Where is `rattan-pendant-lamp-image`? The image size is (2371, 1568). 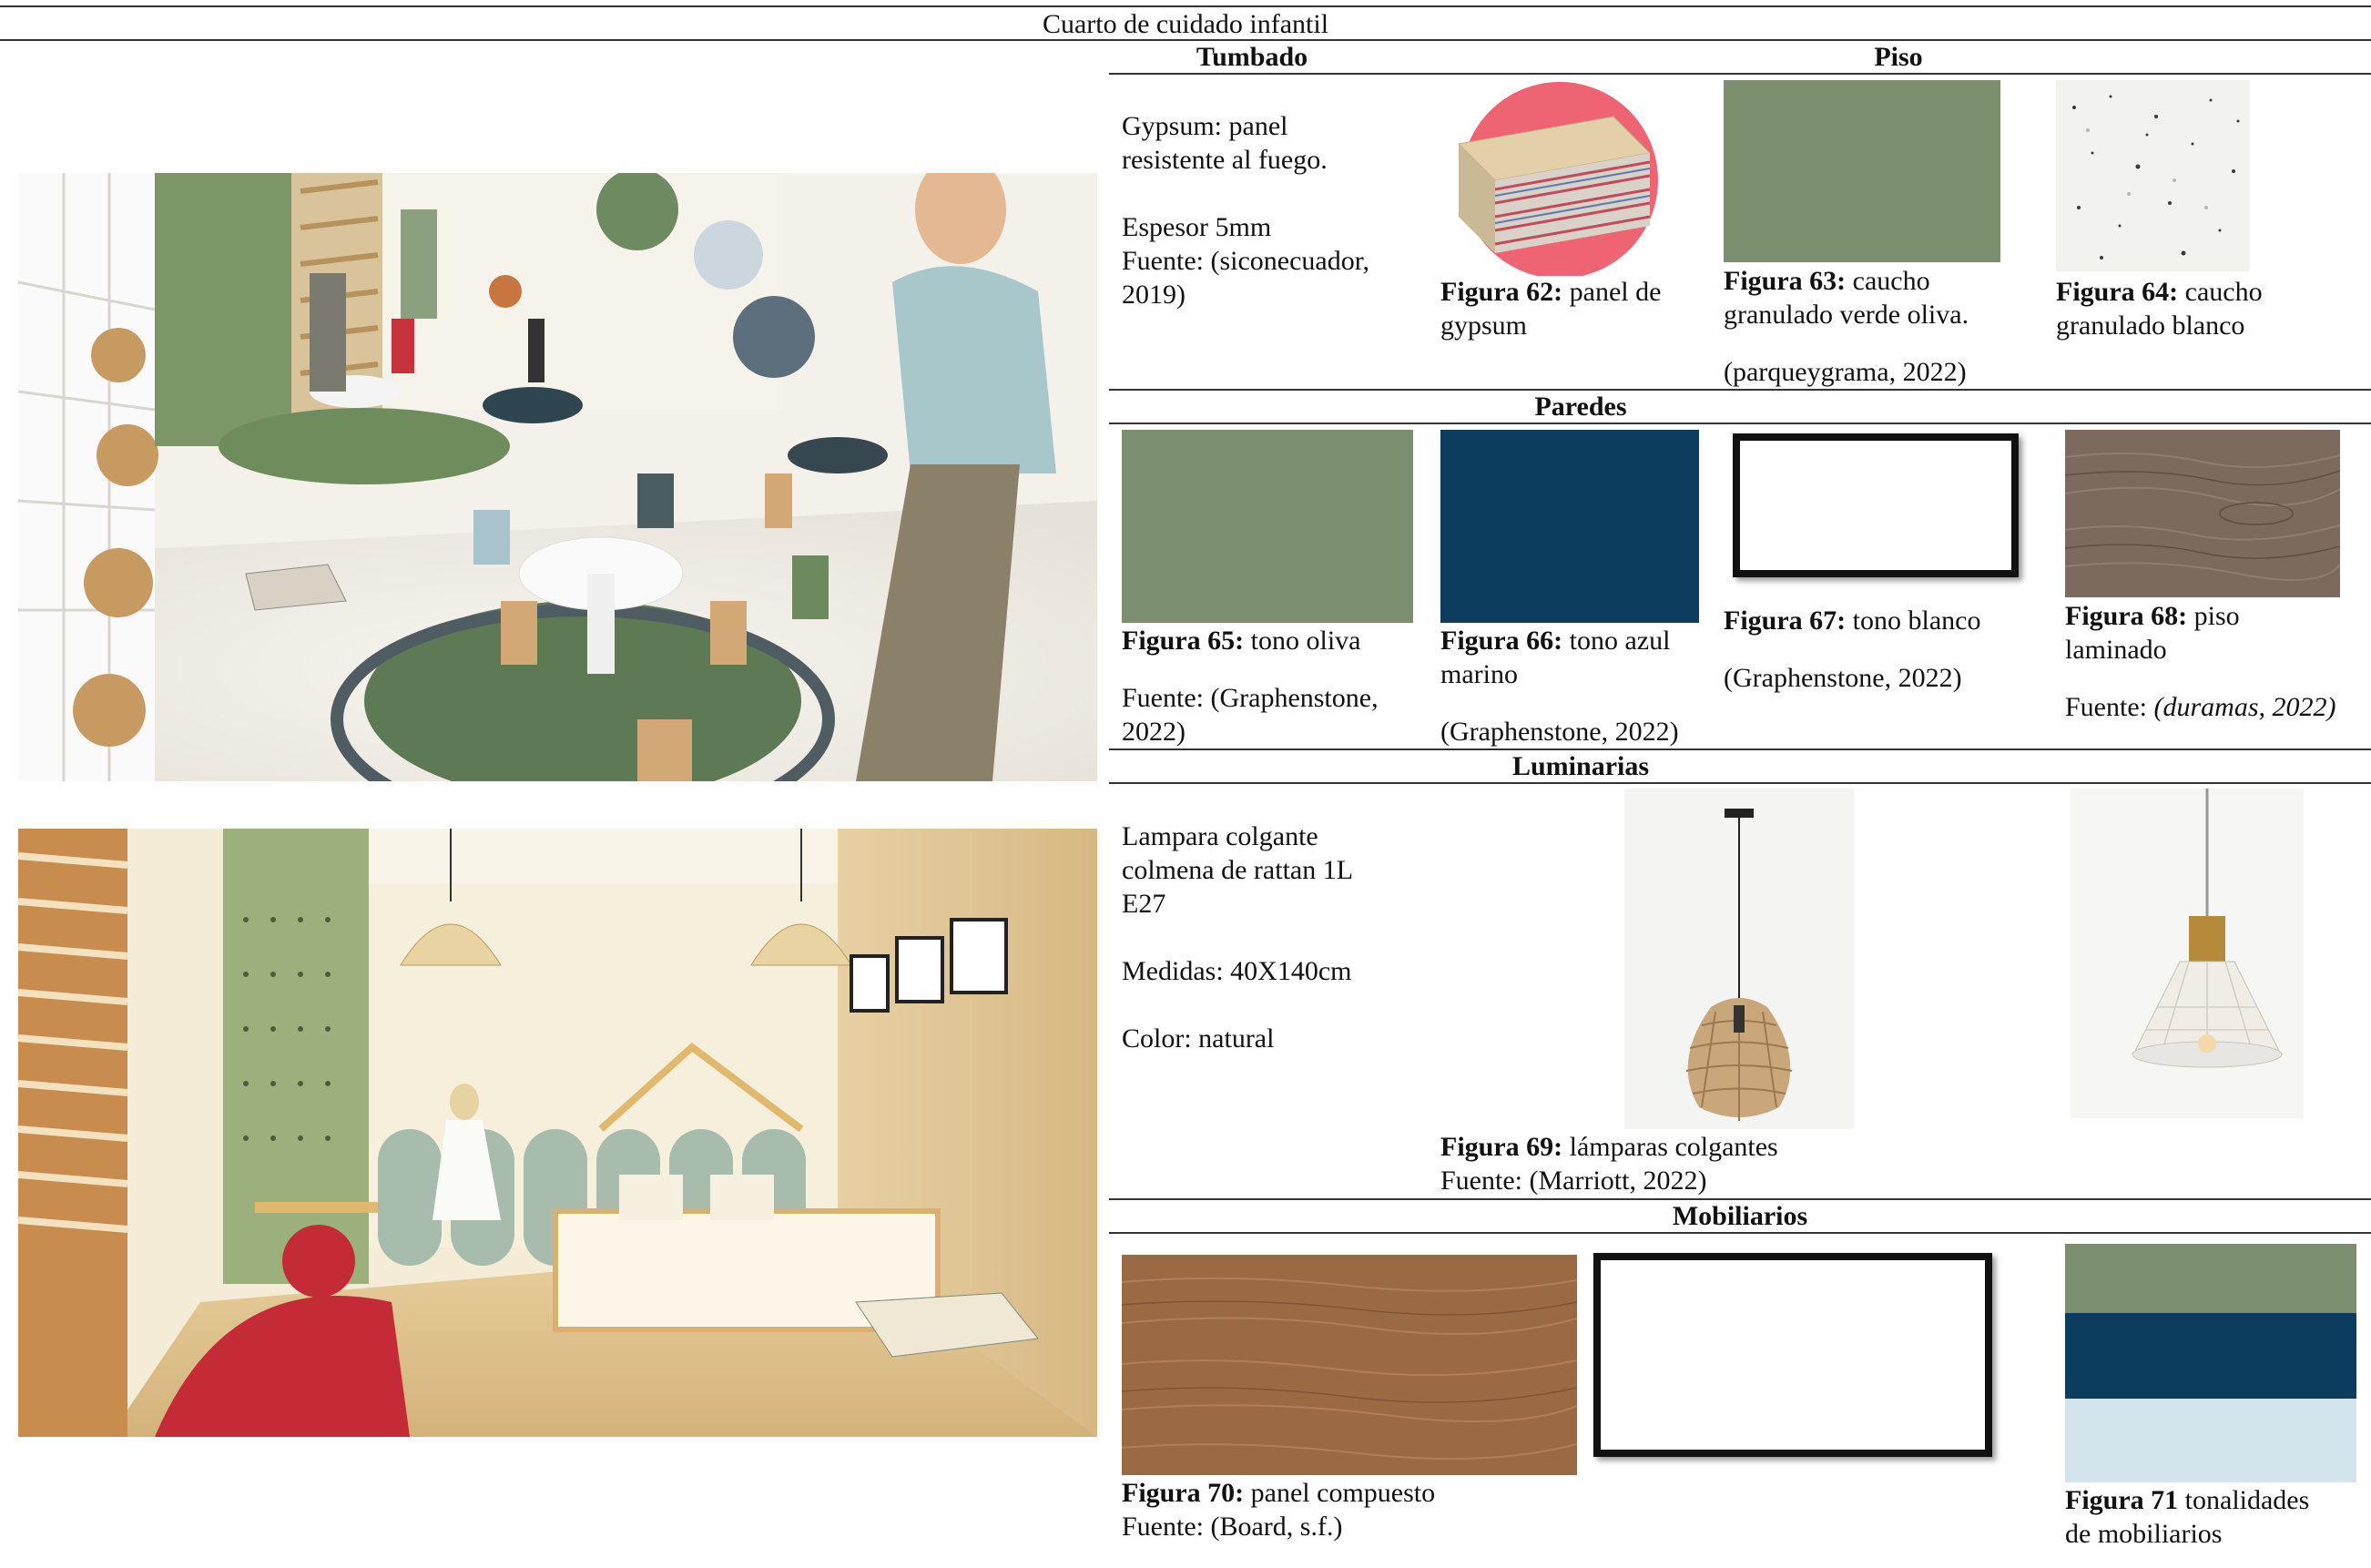
rattan-pendant-lamp-image is located at coordinates (1739, 959).